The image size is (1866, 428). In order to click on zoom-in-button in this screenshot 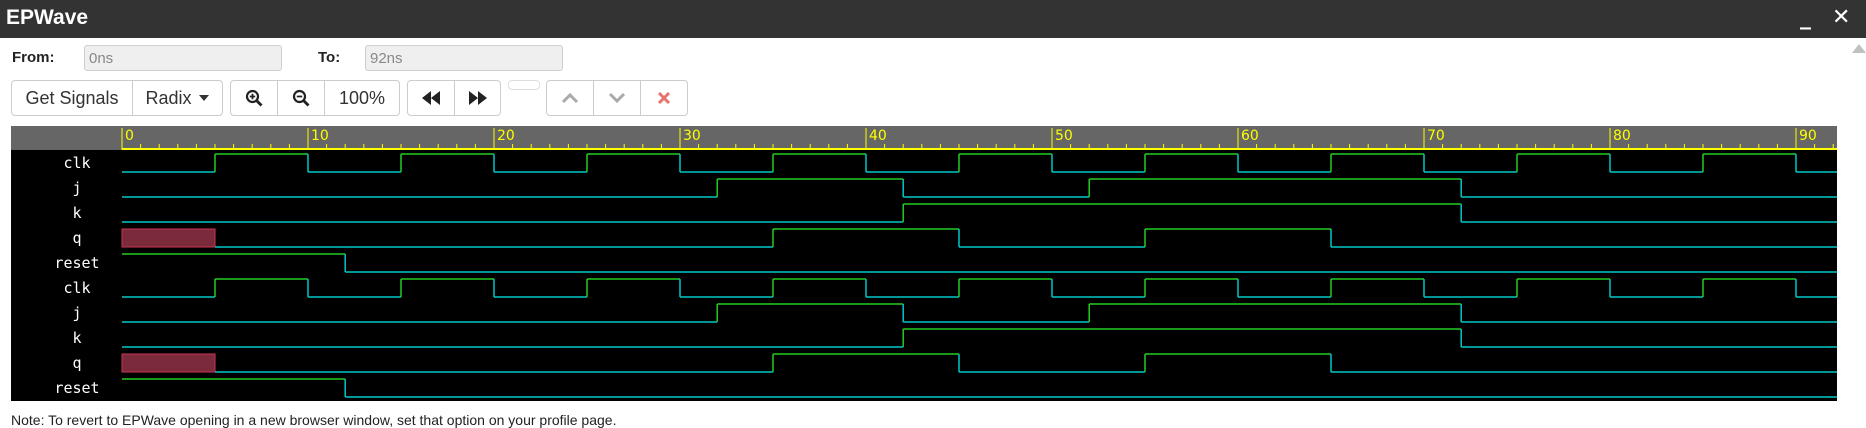, I will do `click(254, 98)`.